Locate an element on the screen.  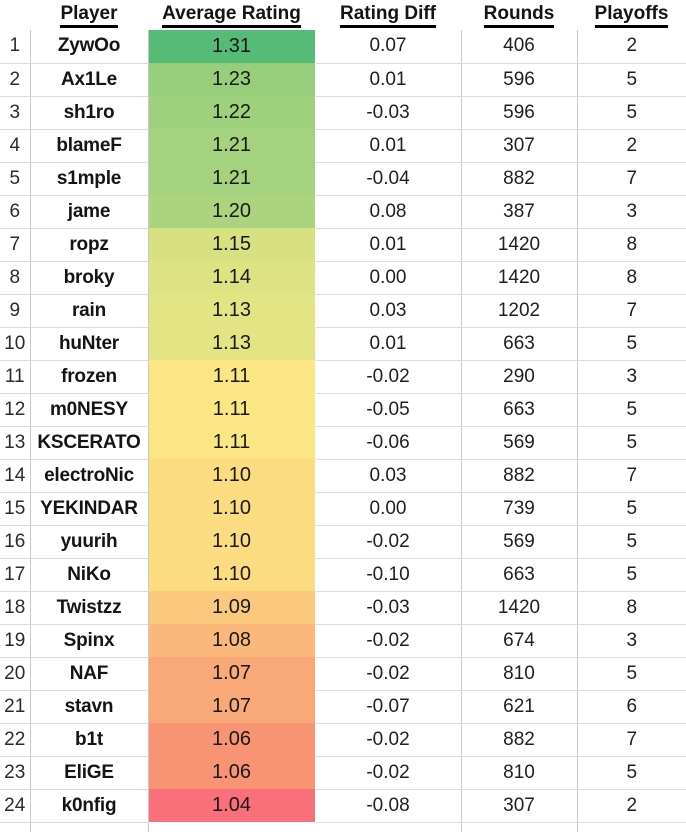
cell-player: KSCERATO is located at coordinates (89, 443).